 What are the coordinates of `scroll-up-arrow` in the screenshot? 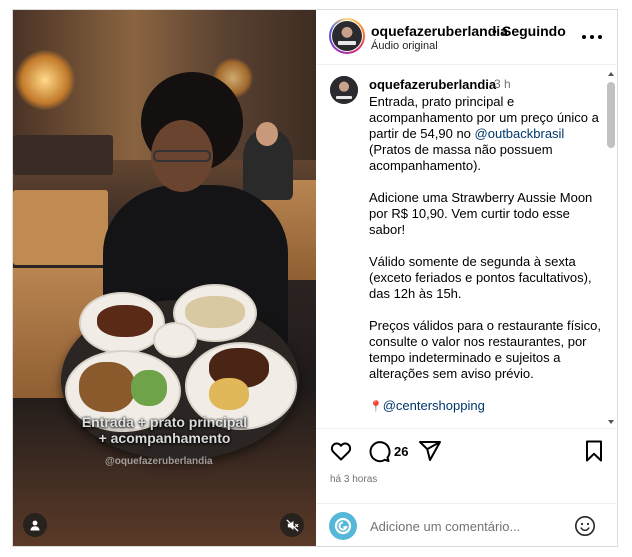 It's located at (611, 74).